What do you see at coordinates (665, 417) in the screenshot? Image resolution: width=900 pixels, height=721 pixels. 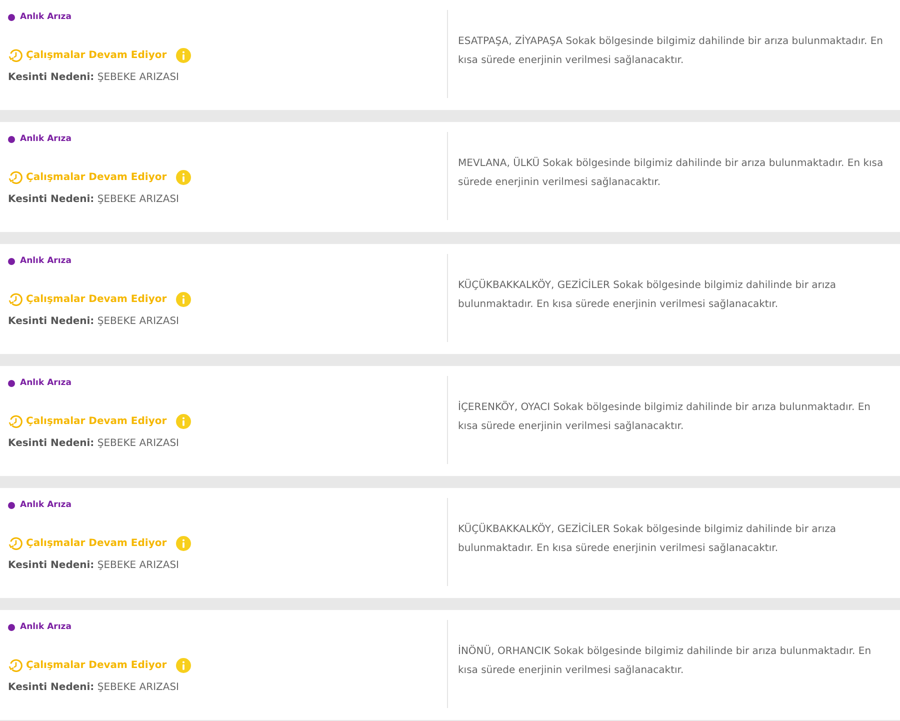 I see `outage-description: İÇERENKÖY, OYACI Sokak bölgesinde bilgimiz dahilinde bir arıza bulunmaktadır. En kısa sürede enerjinin verilmesi sağlanacaktır.` at bounding box center [665, 417].